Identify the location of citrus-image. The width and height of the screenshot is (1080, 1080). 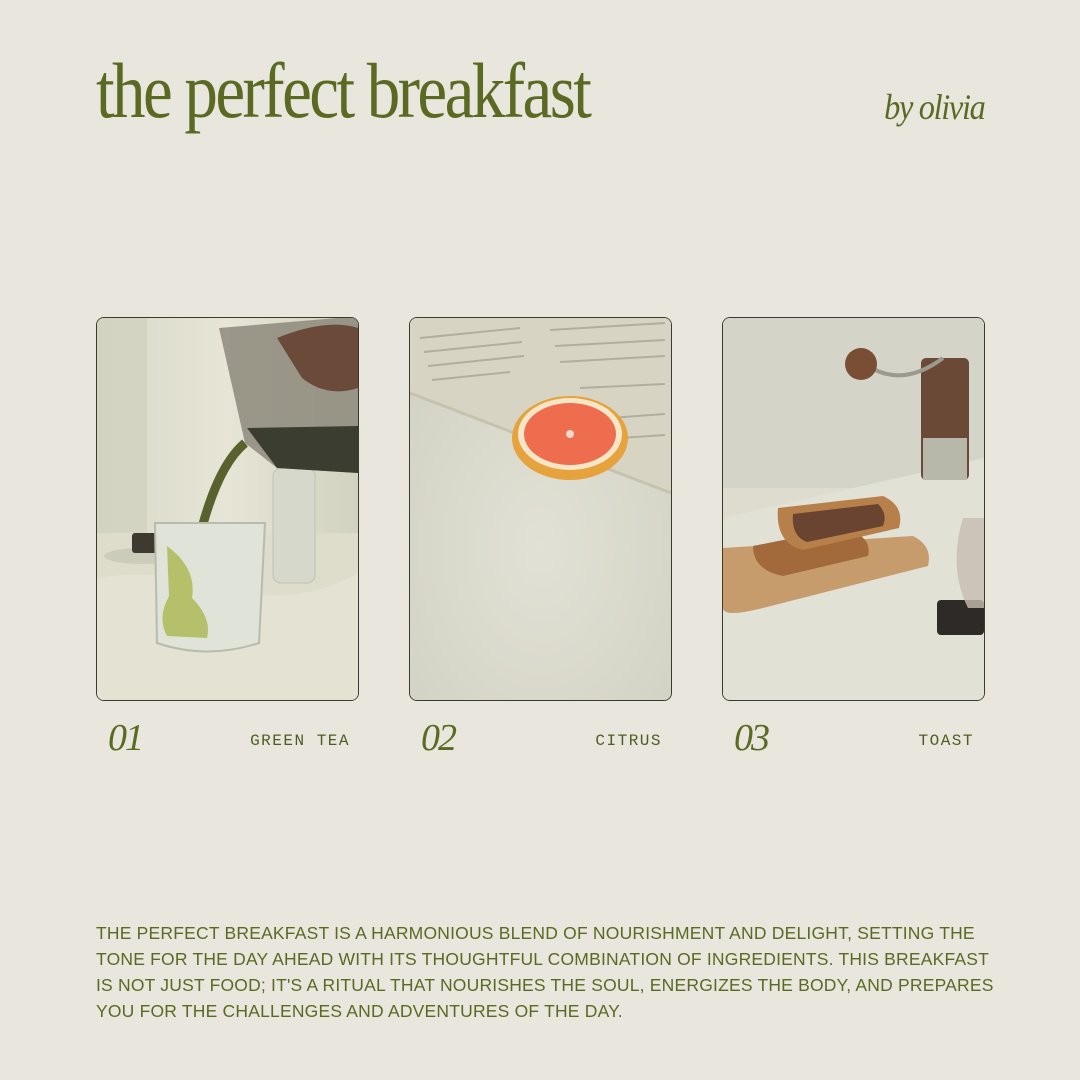
(540, 509).